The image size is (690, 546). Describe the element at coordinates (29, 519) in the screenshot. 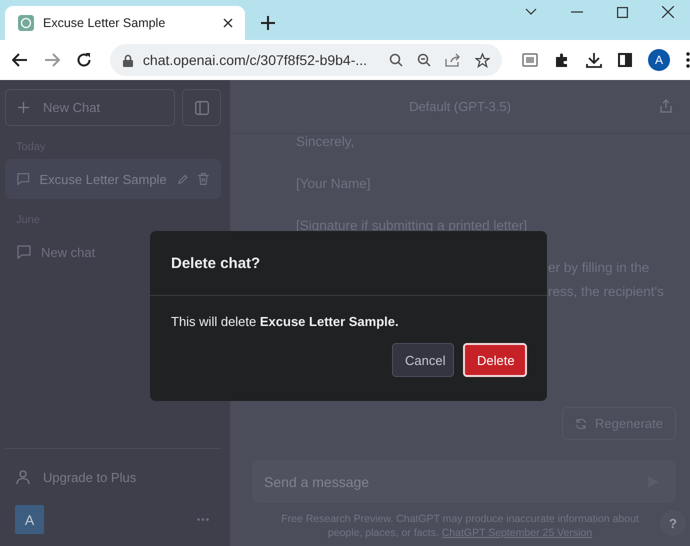

I see `user-avatar: A` at that location.